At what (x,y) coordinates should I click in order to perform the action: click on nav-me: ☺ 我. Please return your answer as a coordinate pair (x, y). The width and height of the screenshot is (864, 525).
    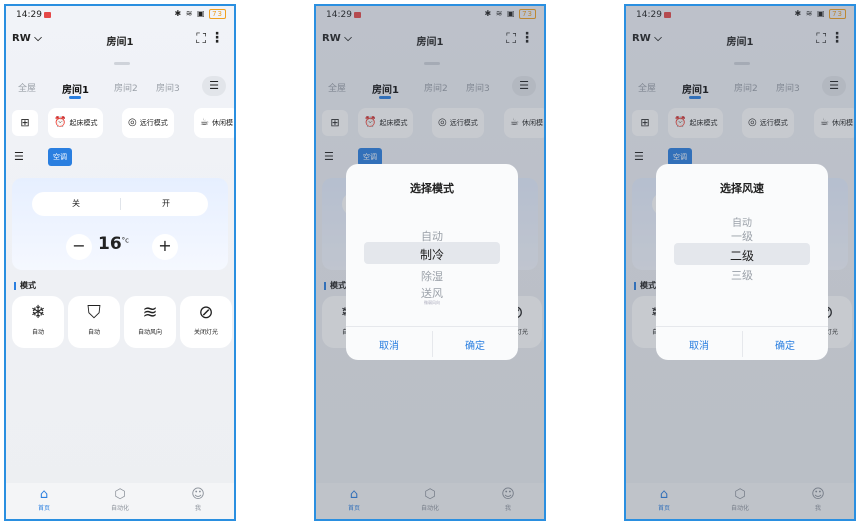
    Looking at the image, I should click on (198, 499).